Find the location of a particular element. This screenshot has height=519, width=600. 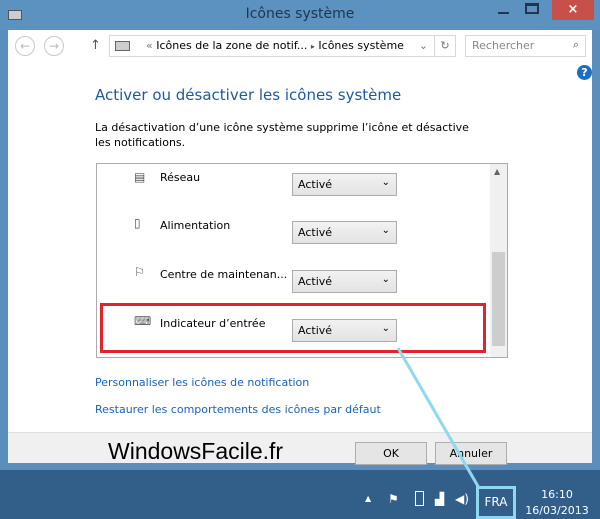

callout-line is located at coordinates (438, 418).